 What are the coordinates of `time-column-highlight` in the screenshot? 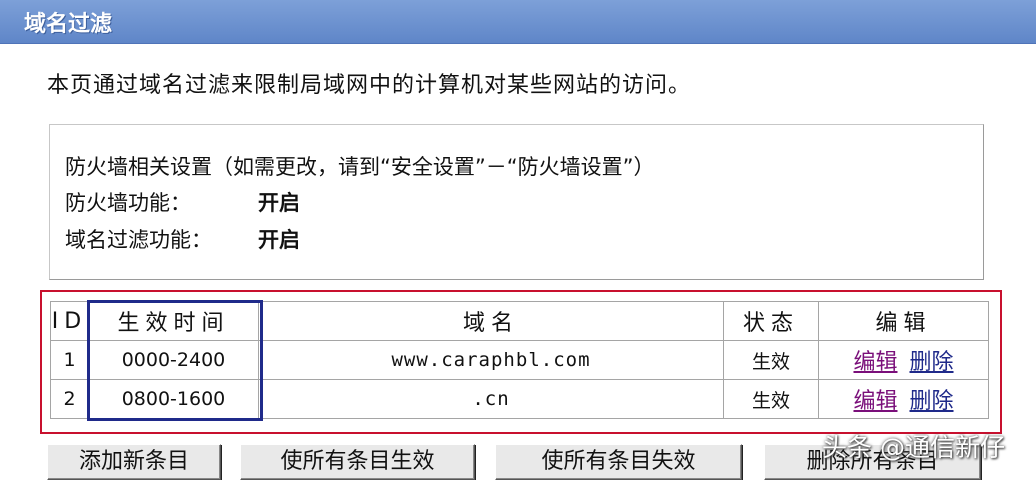 It's located at (175, 360).